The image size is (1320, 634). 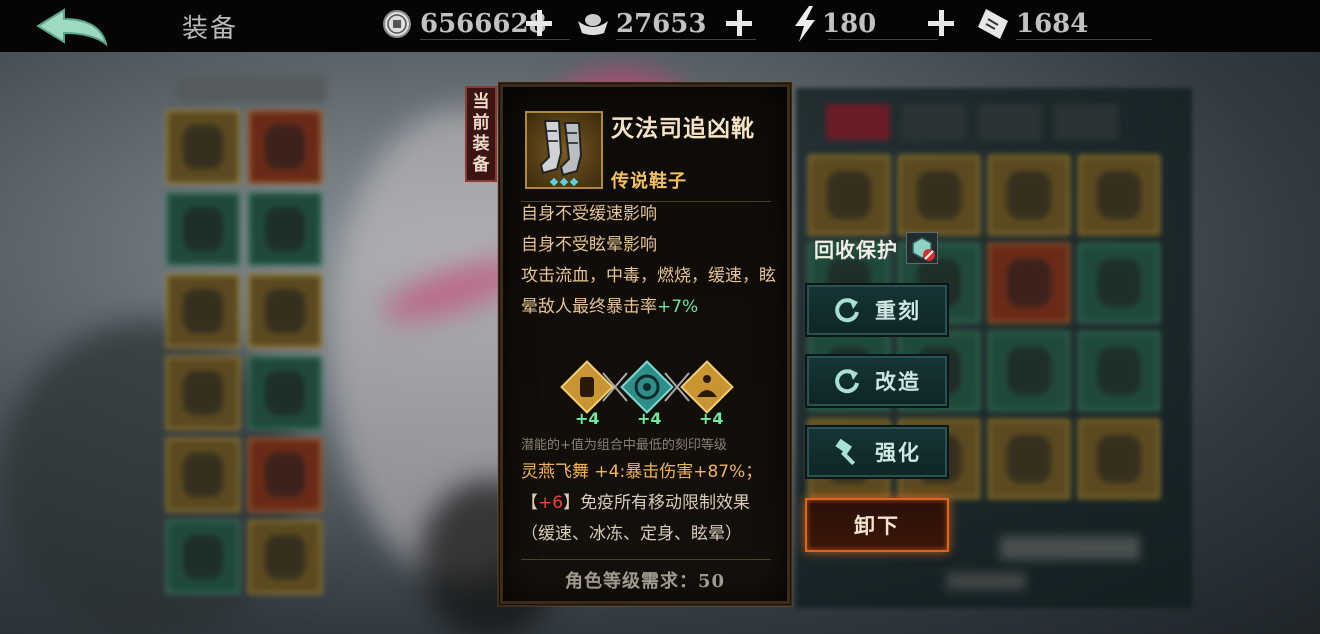 I want to click on effect-line: 自身不受眩晕影响, so click(x=589, y=245).